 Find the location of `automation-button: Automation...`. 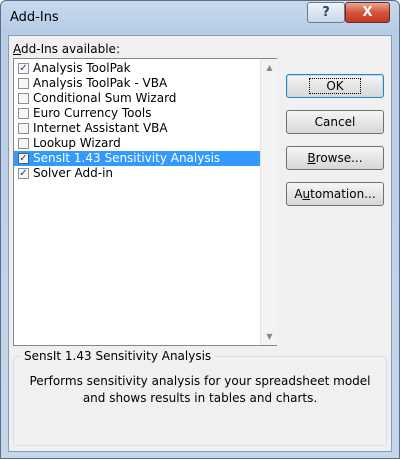

automation-button: Automation... is located at coordinates (335, 194).